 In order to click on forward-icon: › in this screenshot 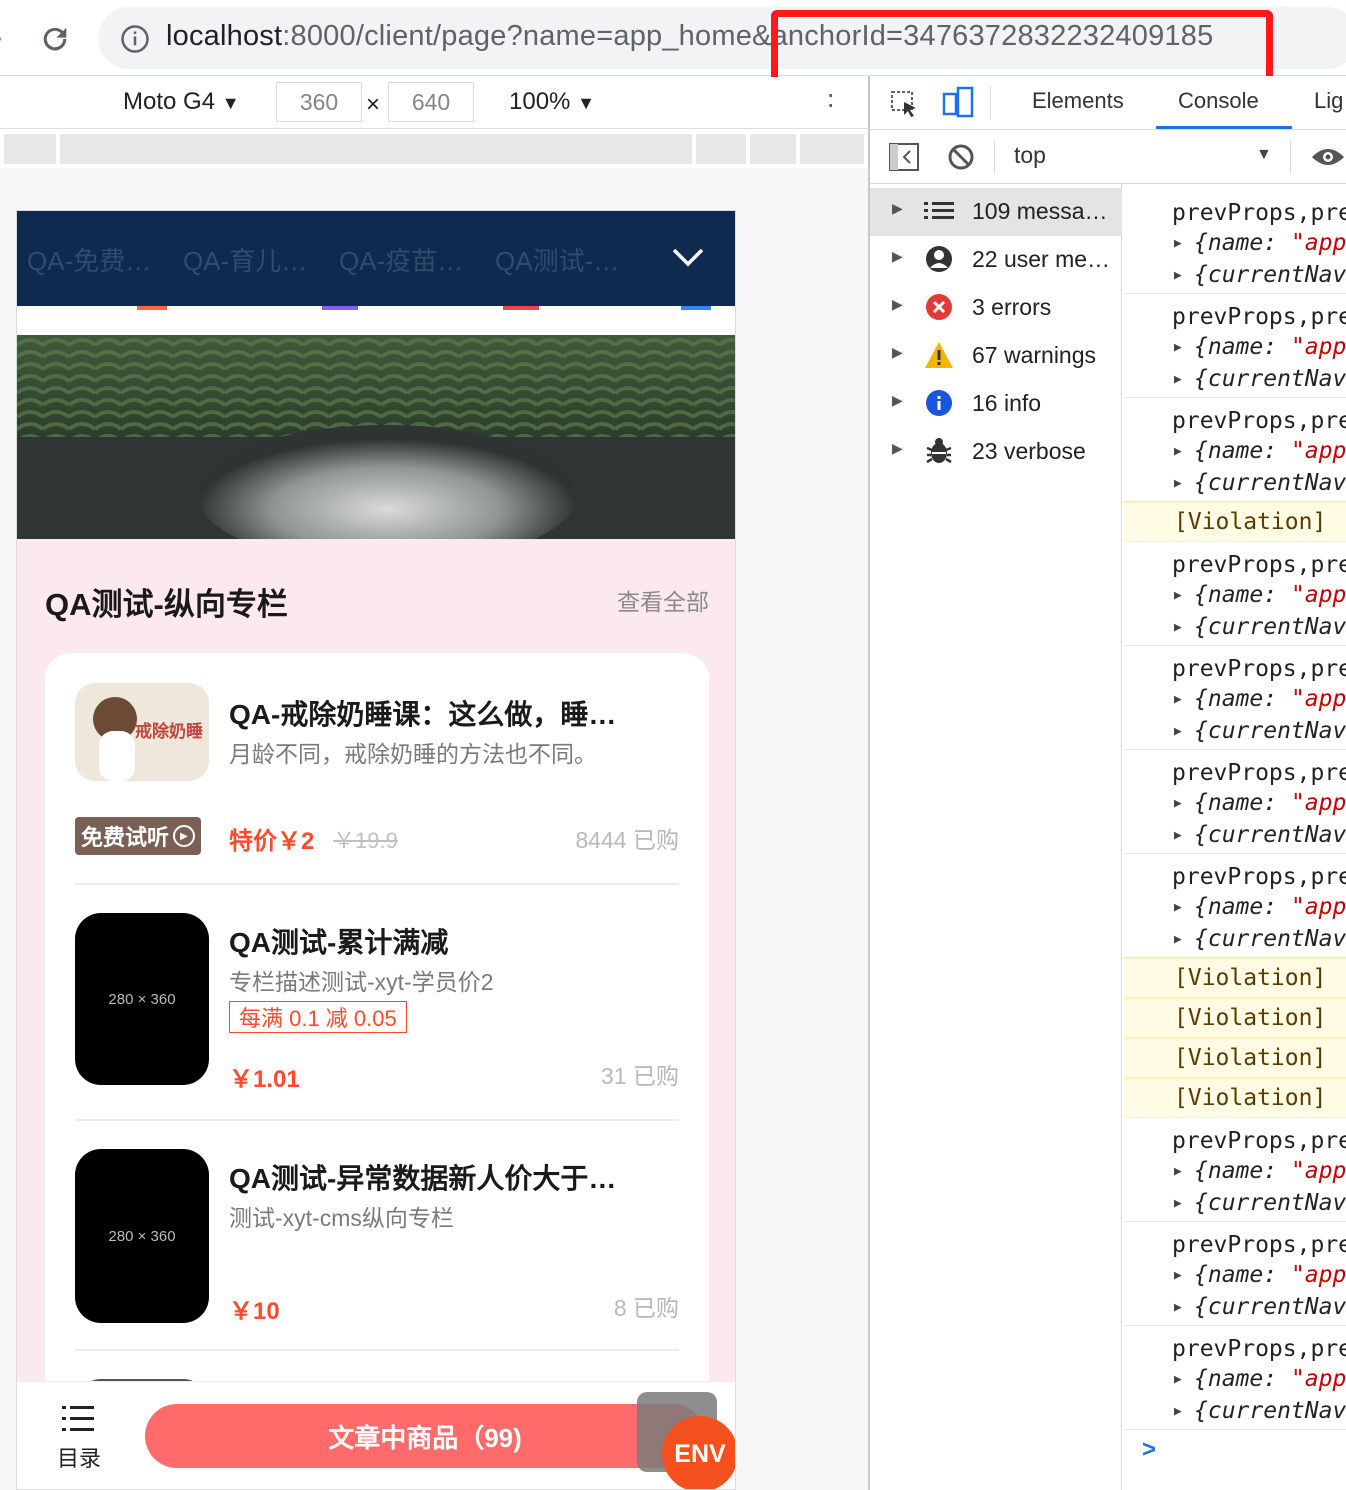, I will do `click(1, 37)`.